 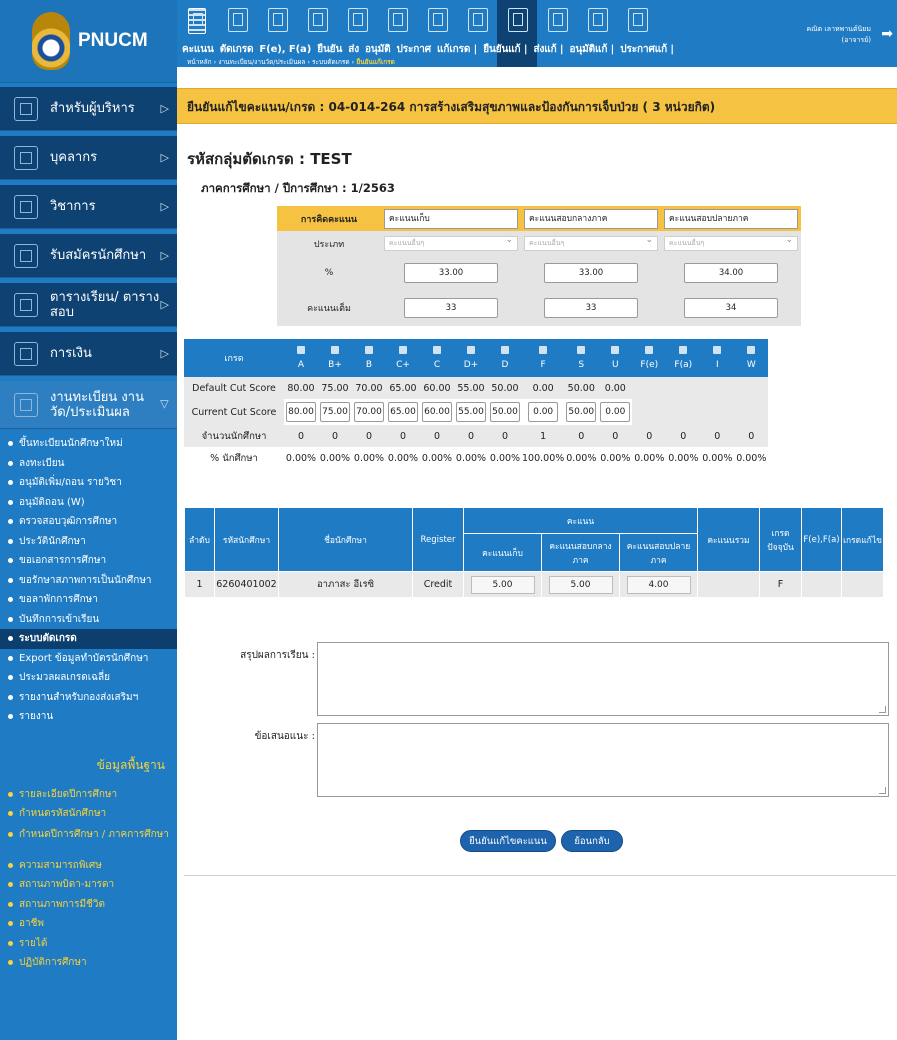 What do you see at coordinates (731, 308) in the screenshot?
I see `weight-full-input: 34` at bounding box center [731, 308].